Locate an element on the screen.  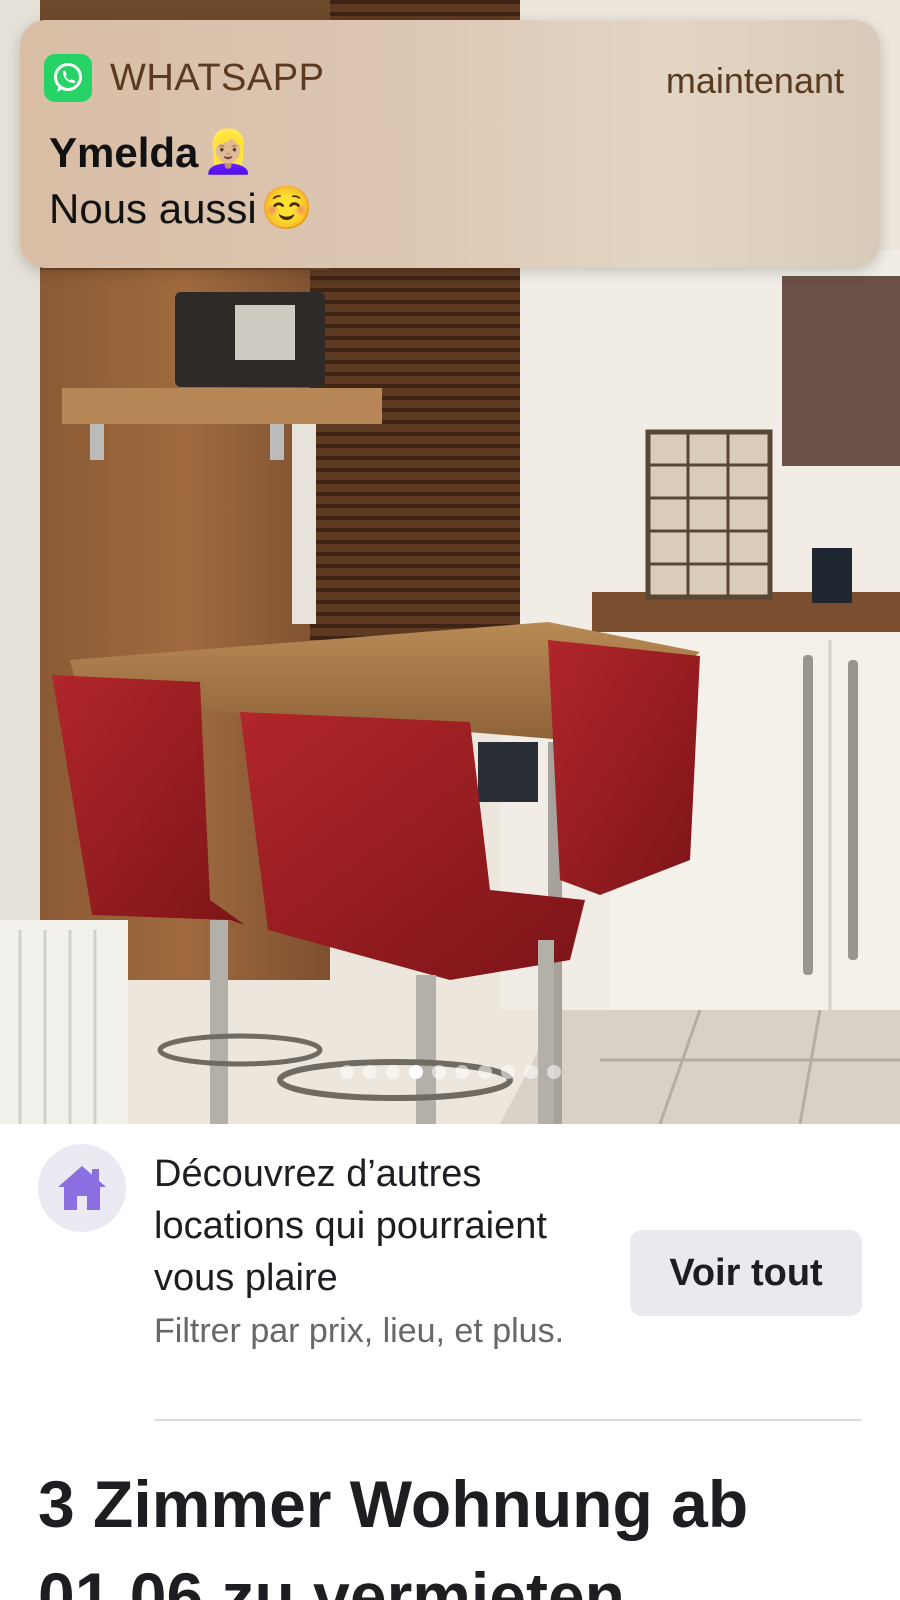
whatsapp-icon is located at coordinates (68, 78).